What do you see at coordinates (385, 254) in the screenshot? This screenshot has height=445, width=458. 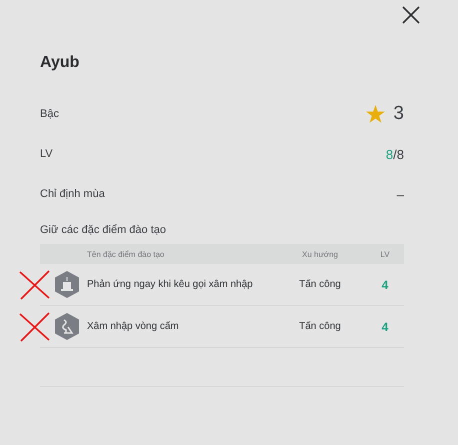 I see `column-header: LV` at bounding box center [385, 254].